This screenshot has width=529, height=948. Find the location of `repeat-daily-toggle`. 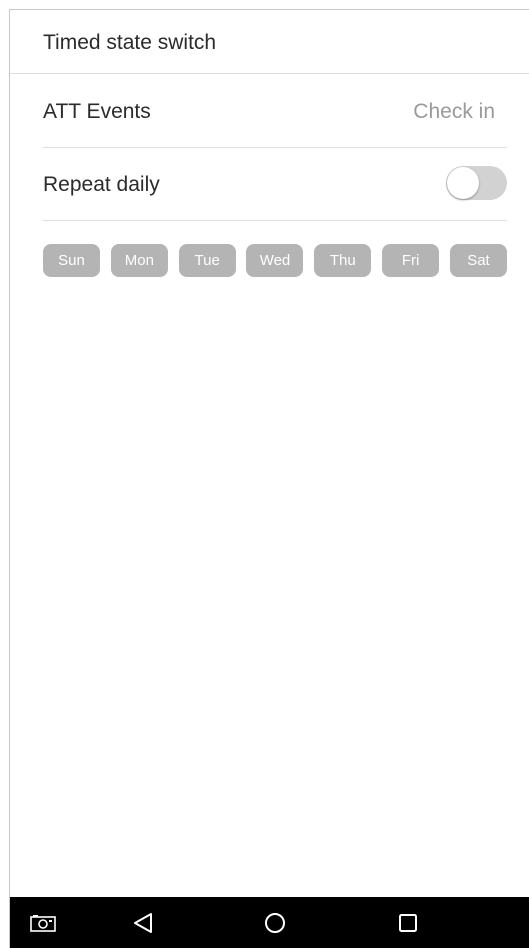

repeat-daily-toggle is located at coordinates (476, 183).